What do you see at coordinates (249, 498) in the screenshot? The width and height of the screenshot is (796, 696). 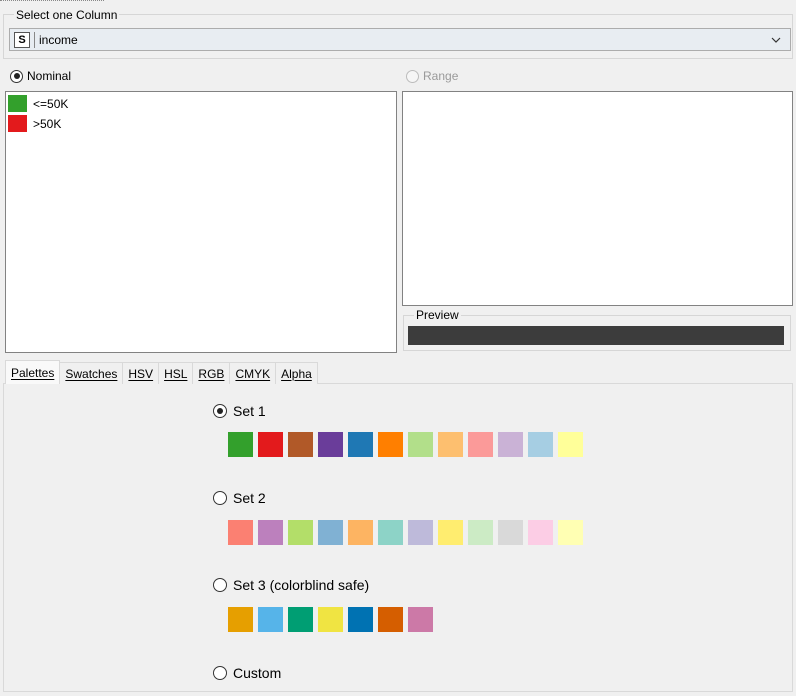 I see `set2-label: Set 2` at bounding box center [249, 498].